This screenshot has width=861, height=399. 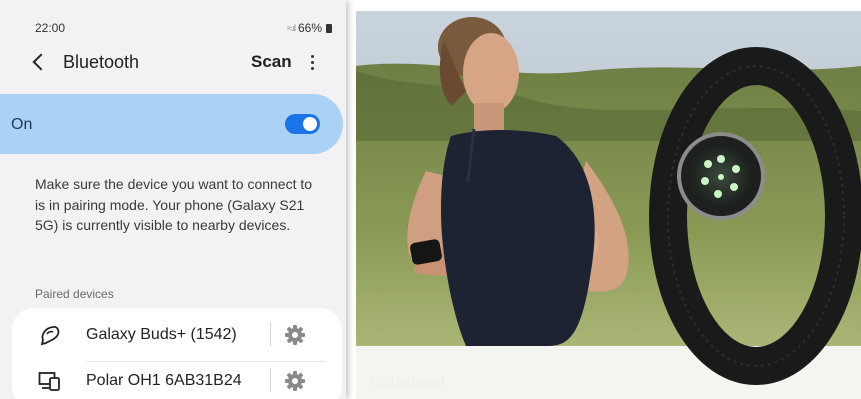 I want to click on more-vertical-icon, so click(x=312, y=62).